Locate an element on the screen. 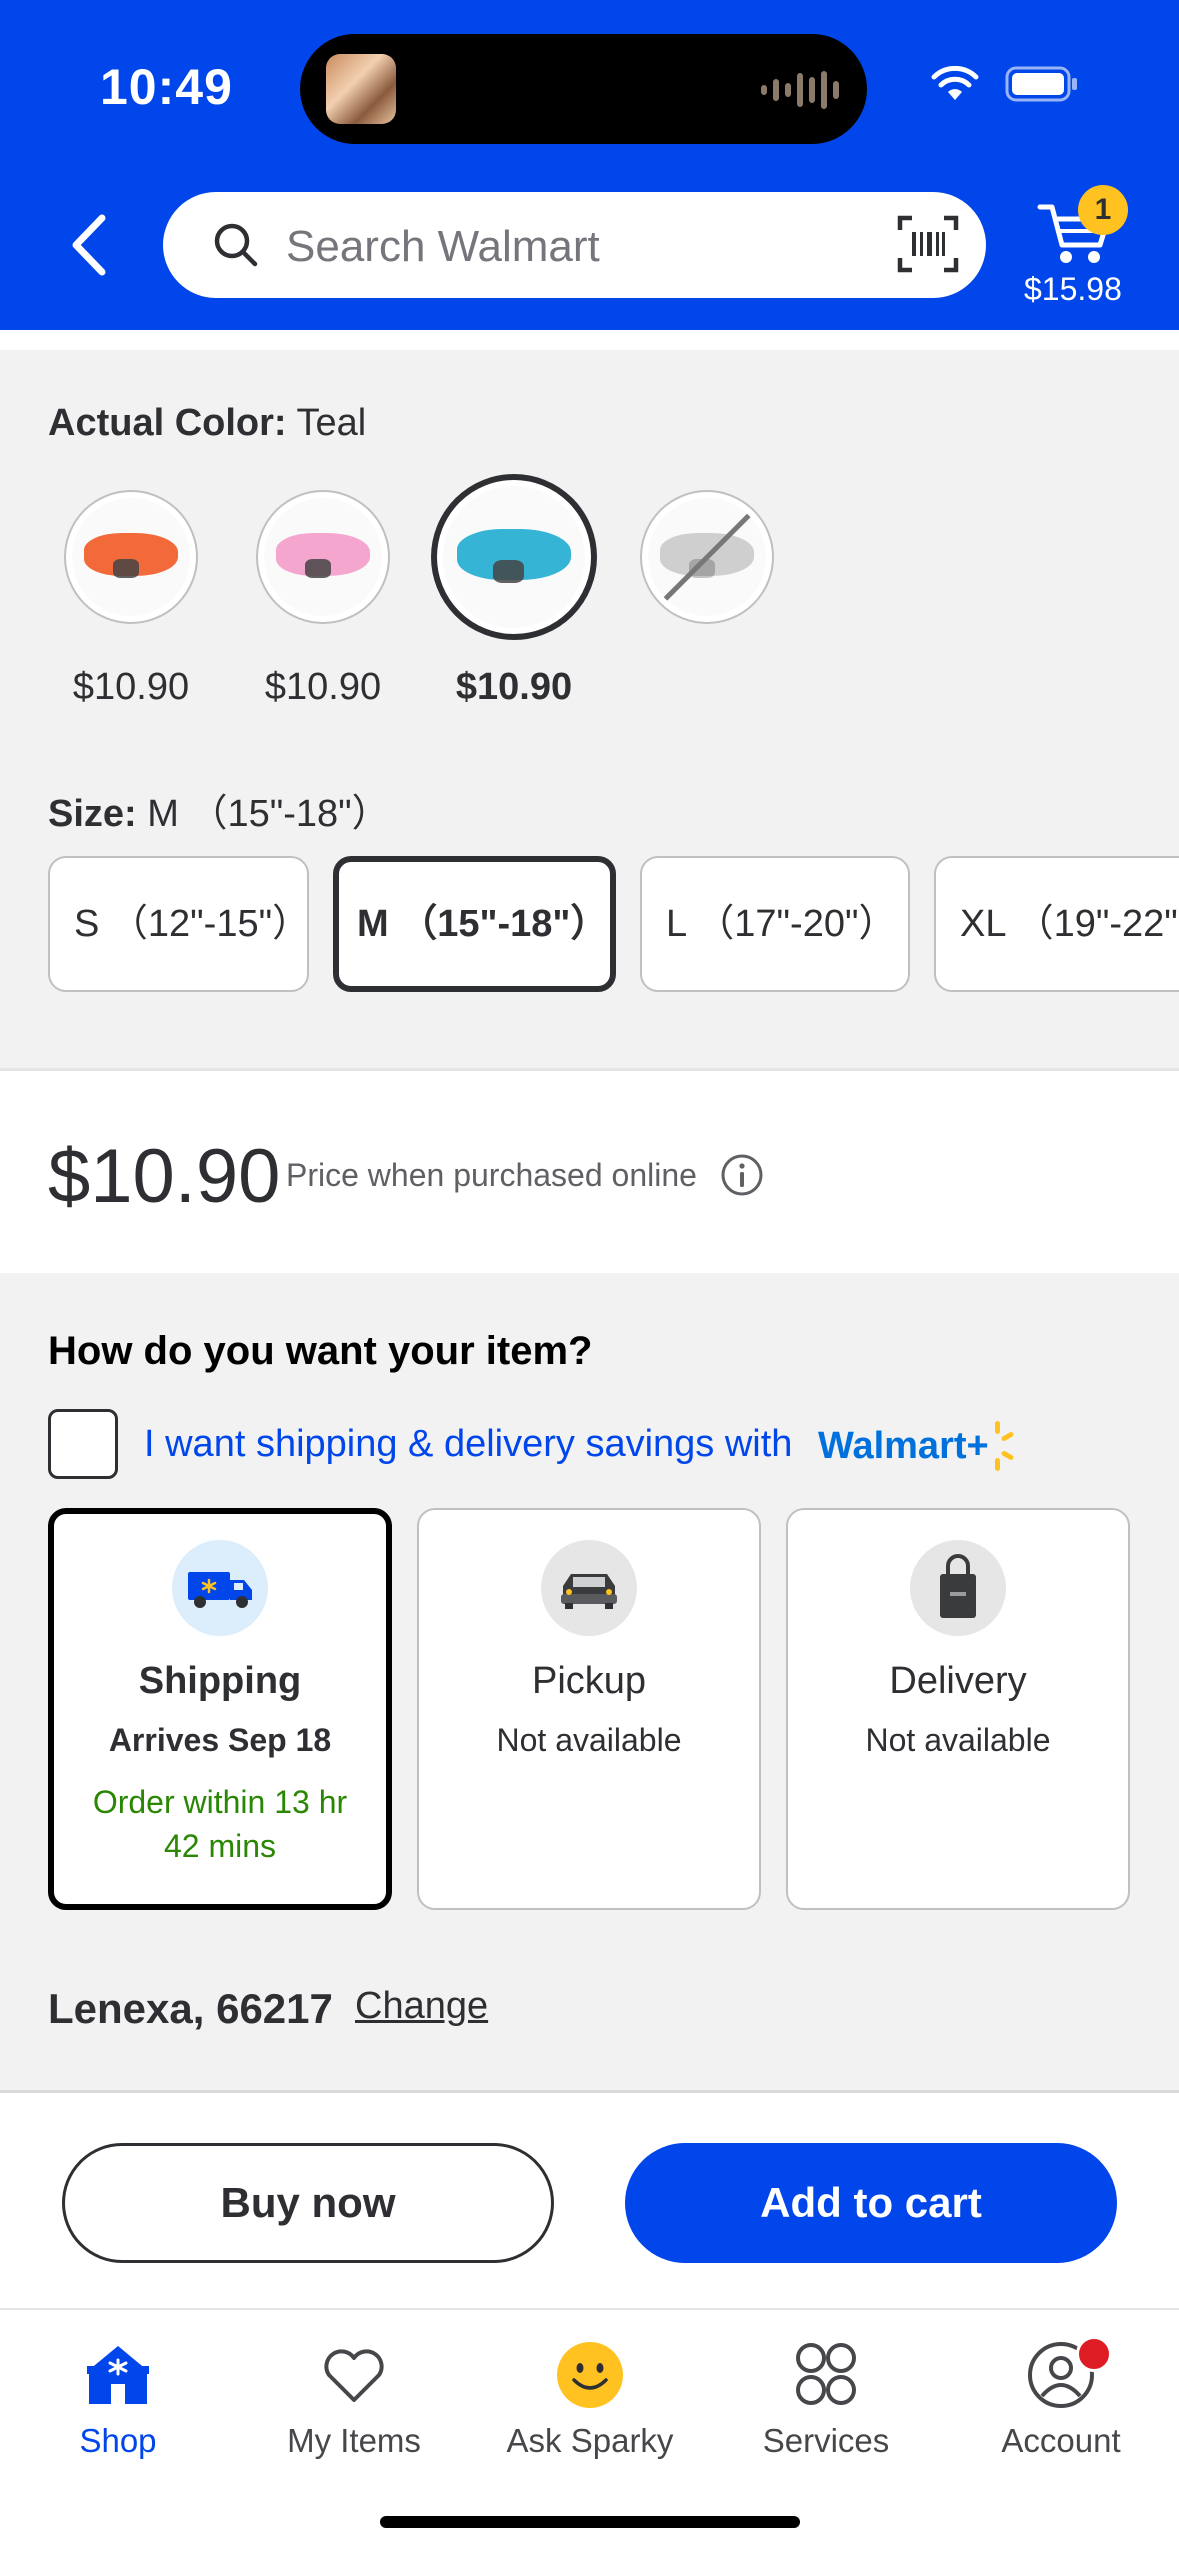  color-swatch-pink is located at coordinates (323, 557).